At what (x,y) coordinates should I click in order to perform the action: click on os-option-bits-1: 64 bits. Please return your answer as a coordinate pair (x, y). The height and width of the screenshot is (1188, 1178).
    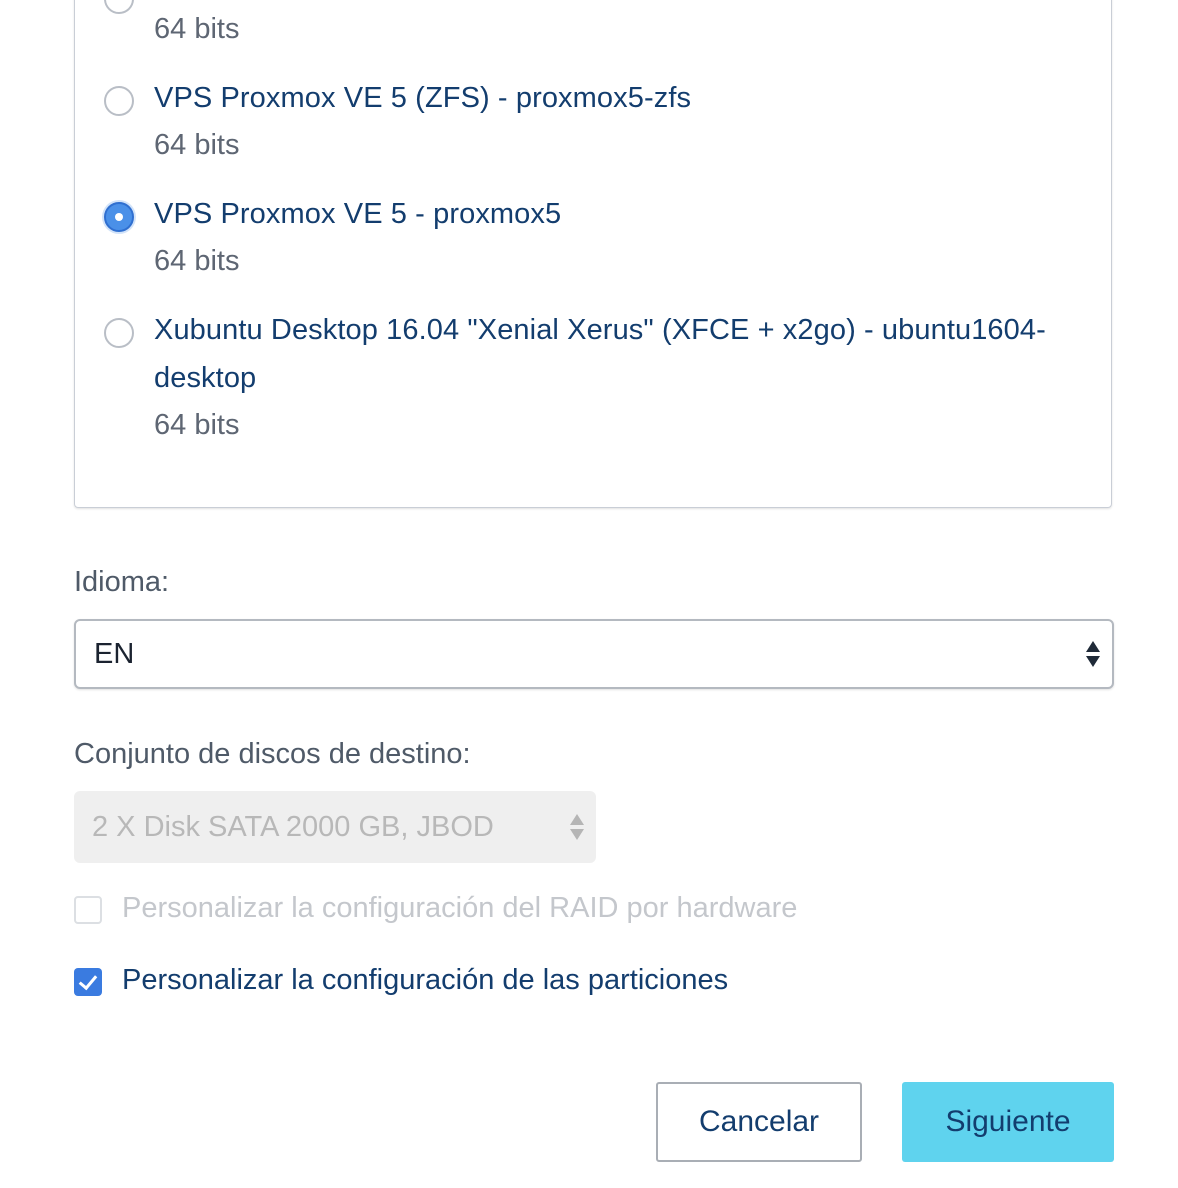
    Looking at the image, I should click on (197, 29).